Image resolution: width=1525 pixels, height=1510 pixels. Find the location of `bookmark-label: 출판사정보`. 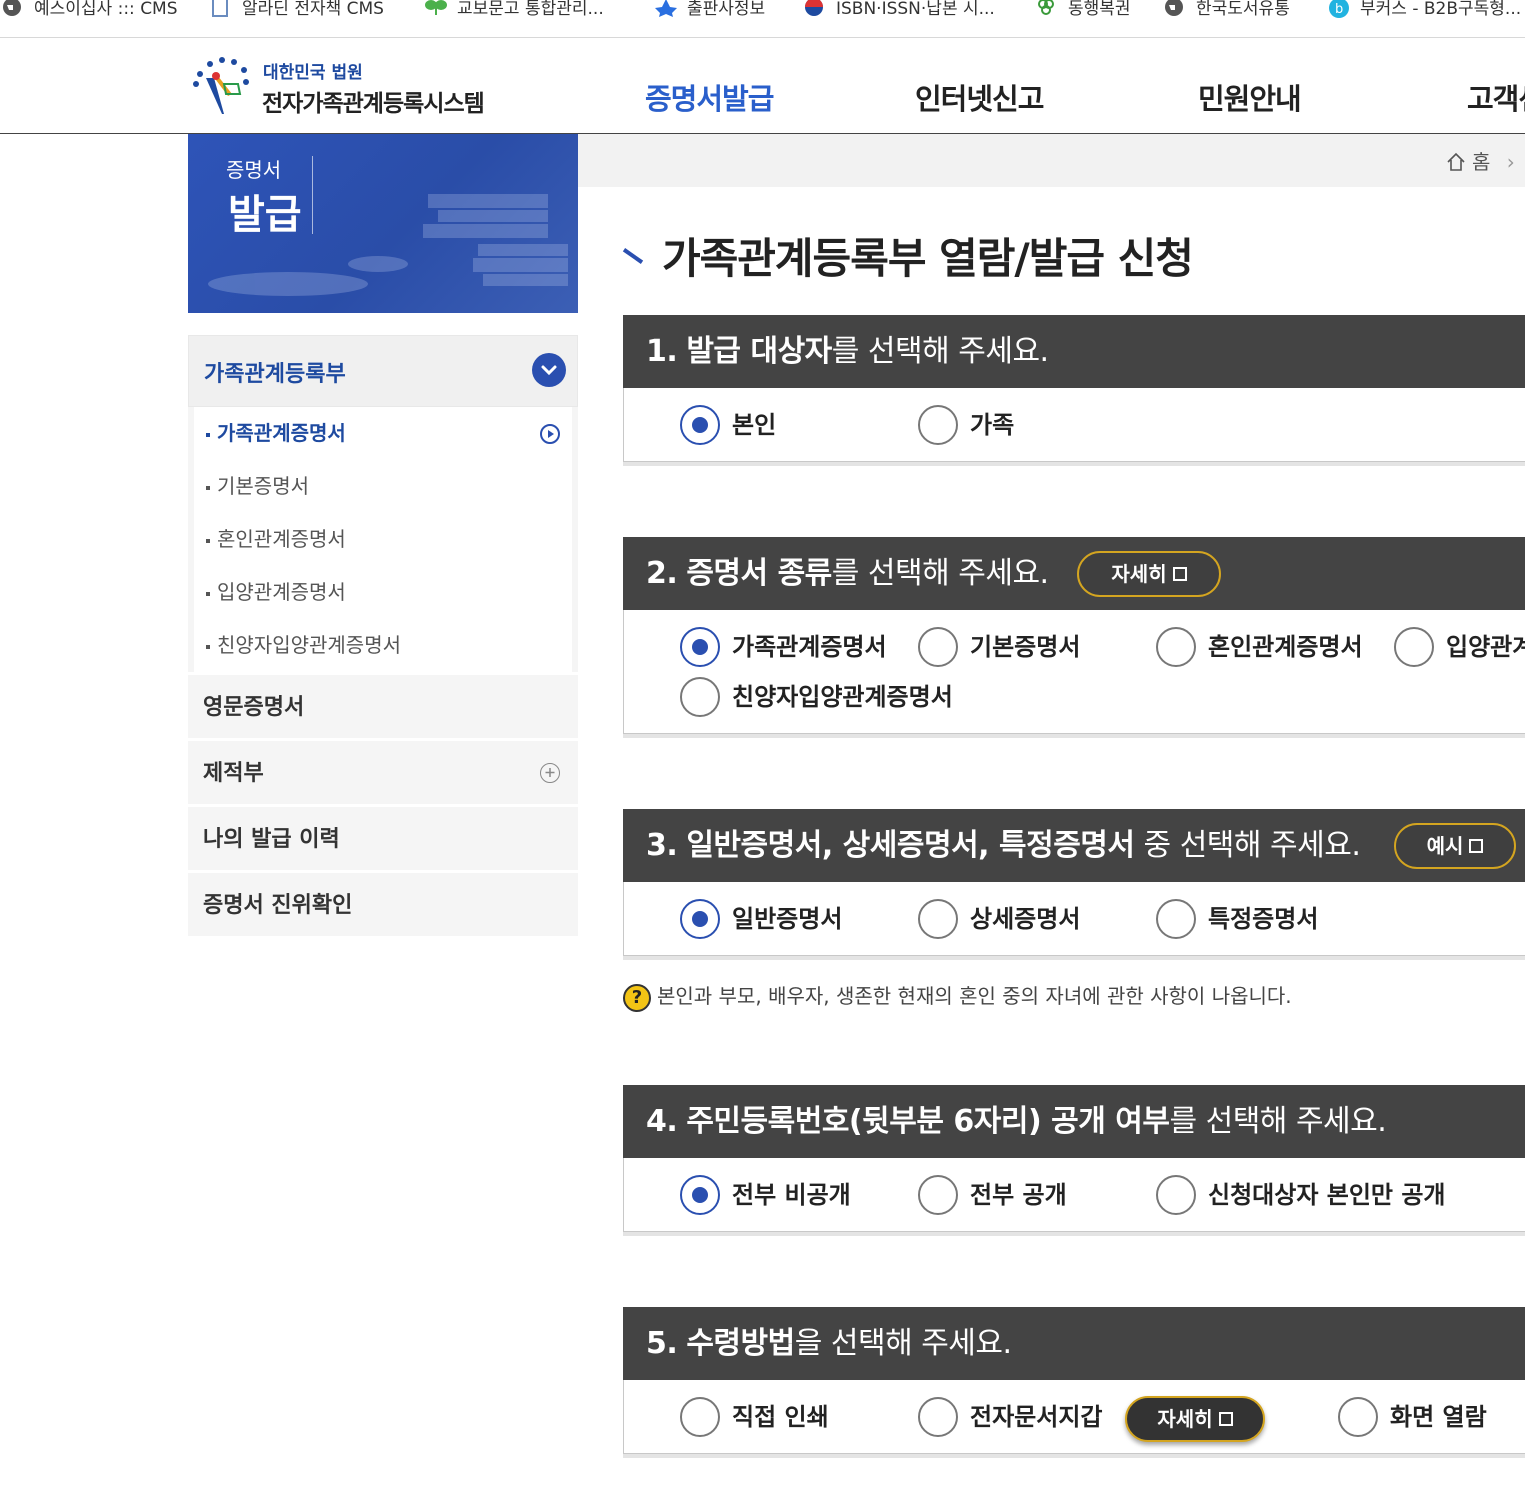

bookmark-label: 출판사정보 is located at coordinates (726, 9).